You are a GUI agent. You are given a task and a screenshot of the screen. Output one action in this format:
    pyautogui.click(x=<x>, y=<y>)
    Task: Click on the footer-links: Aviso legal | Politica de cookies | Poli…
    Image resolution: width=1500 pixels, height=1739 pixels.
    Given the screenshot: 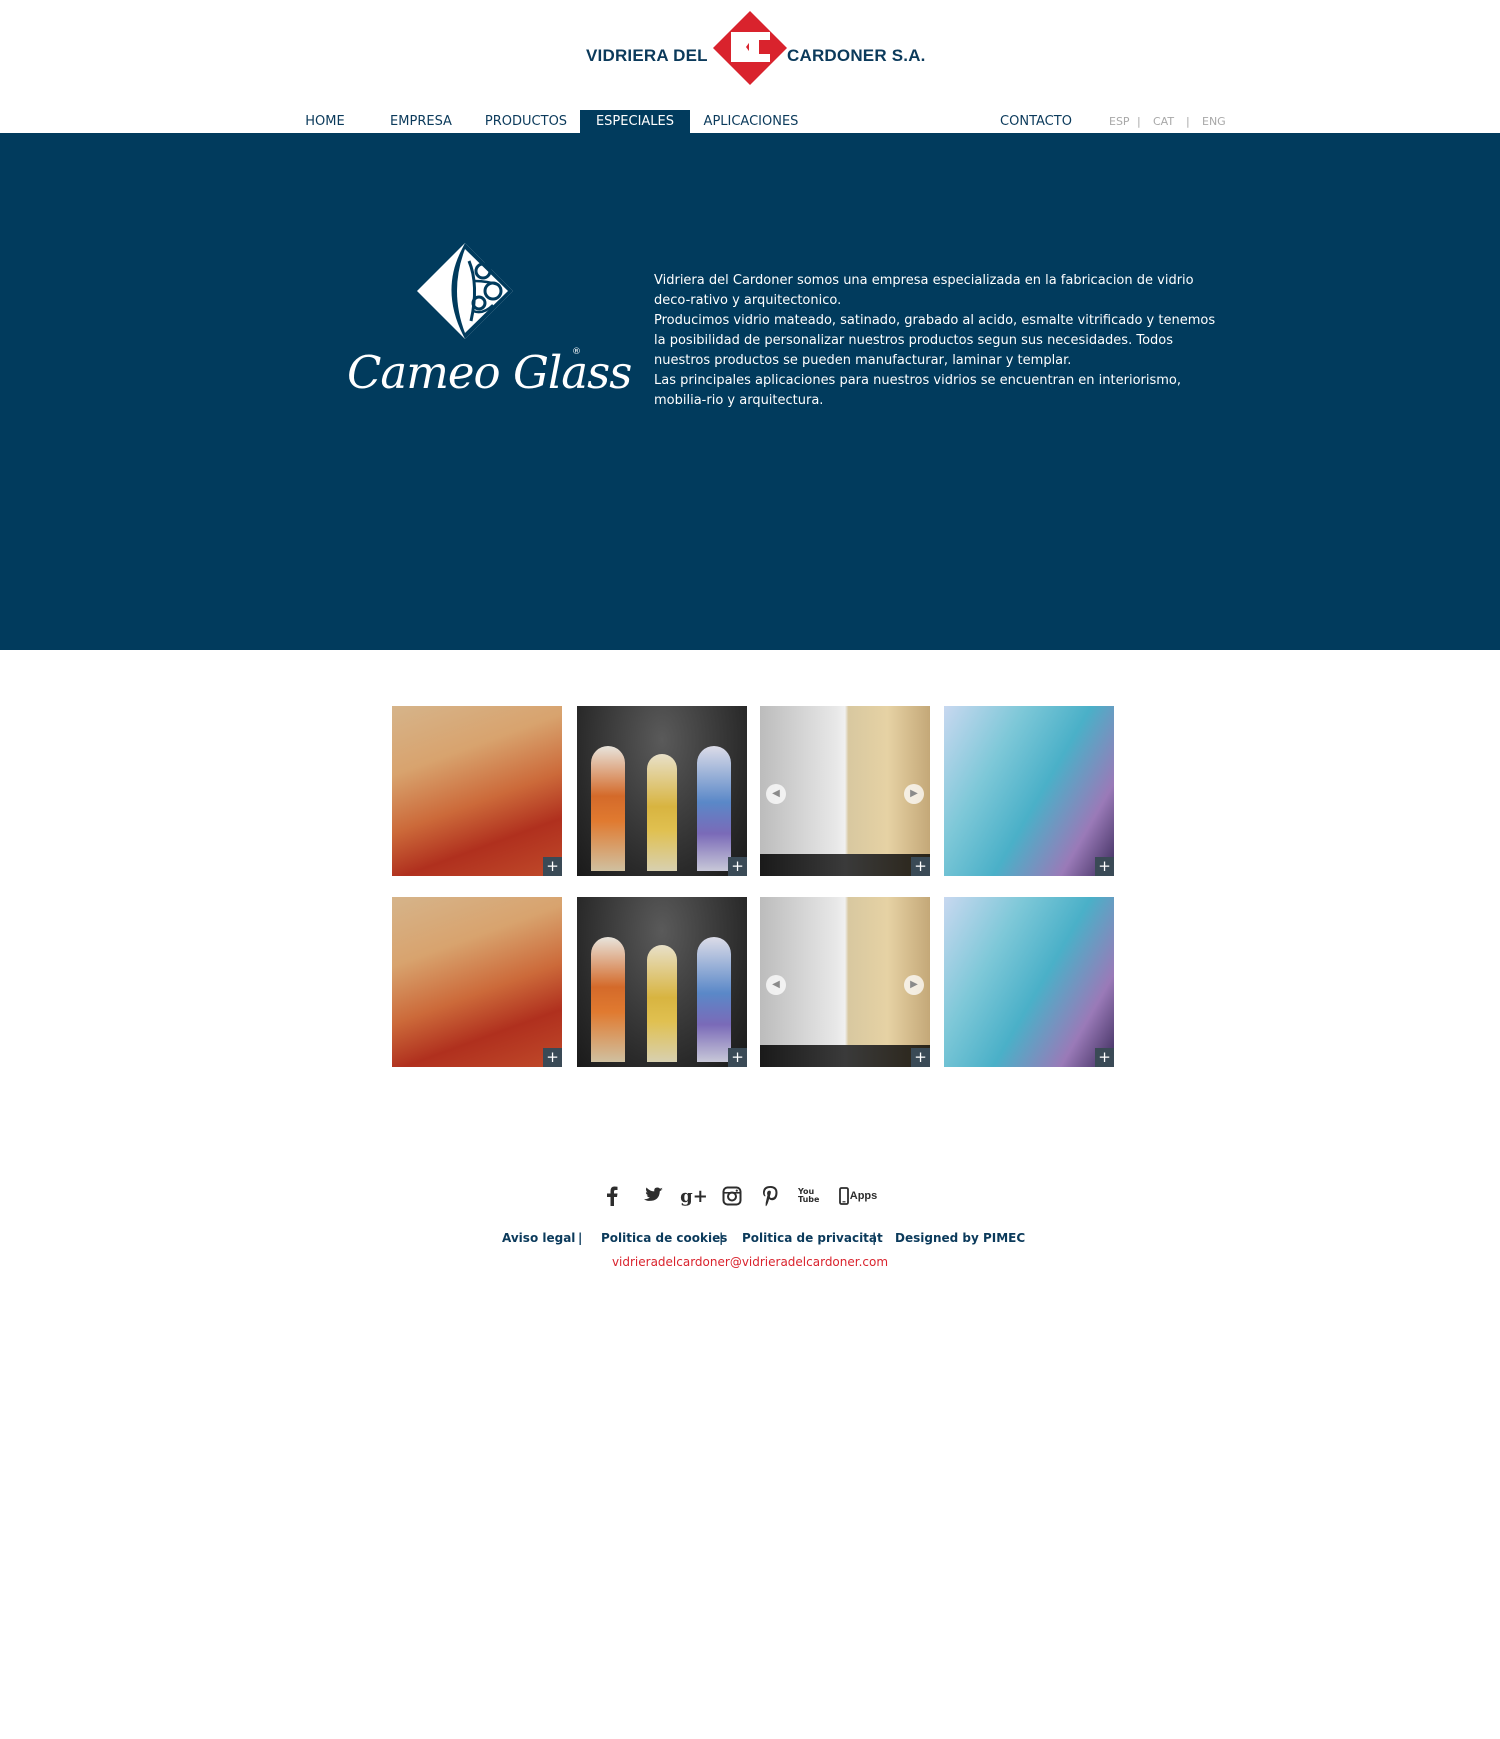 What is the action you would take?
    pyautogui.click(x=750, y=1240)
    